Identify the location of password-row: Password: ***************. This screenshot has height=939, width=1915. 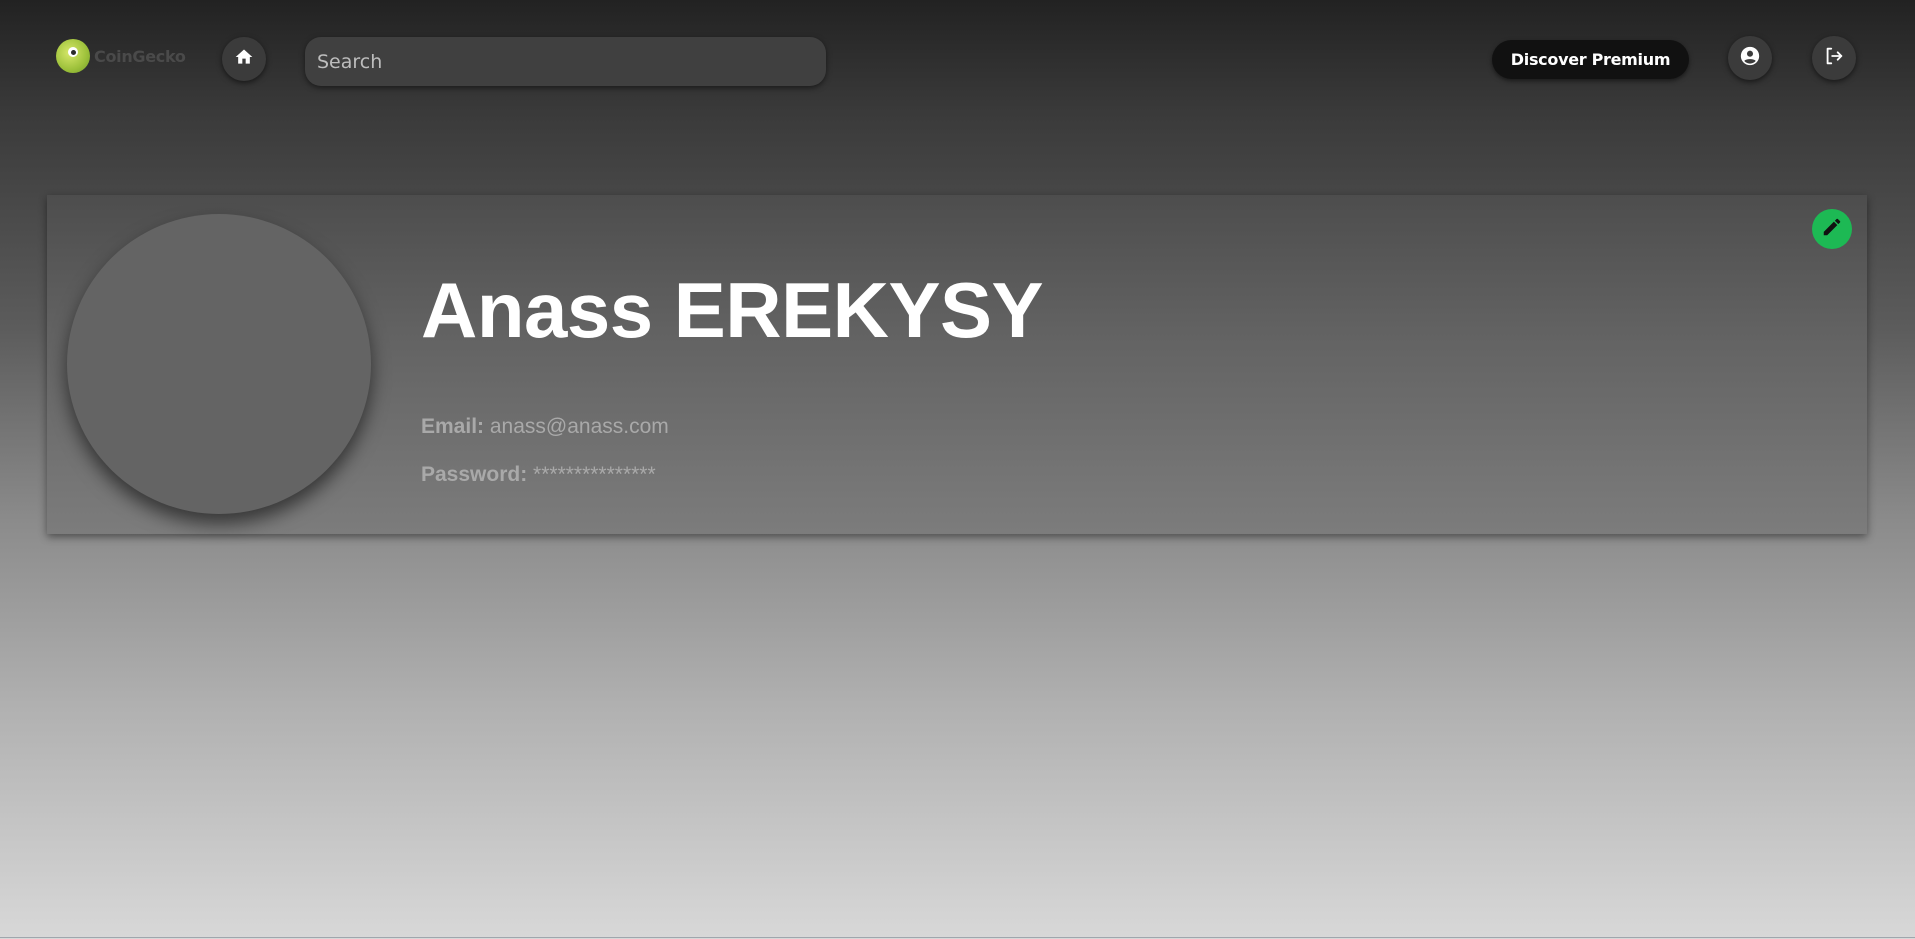
(538, 475).